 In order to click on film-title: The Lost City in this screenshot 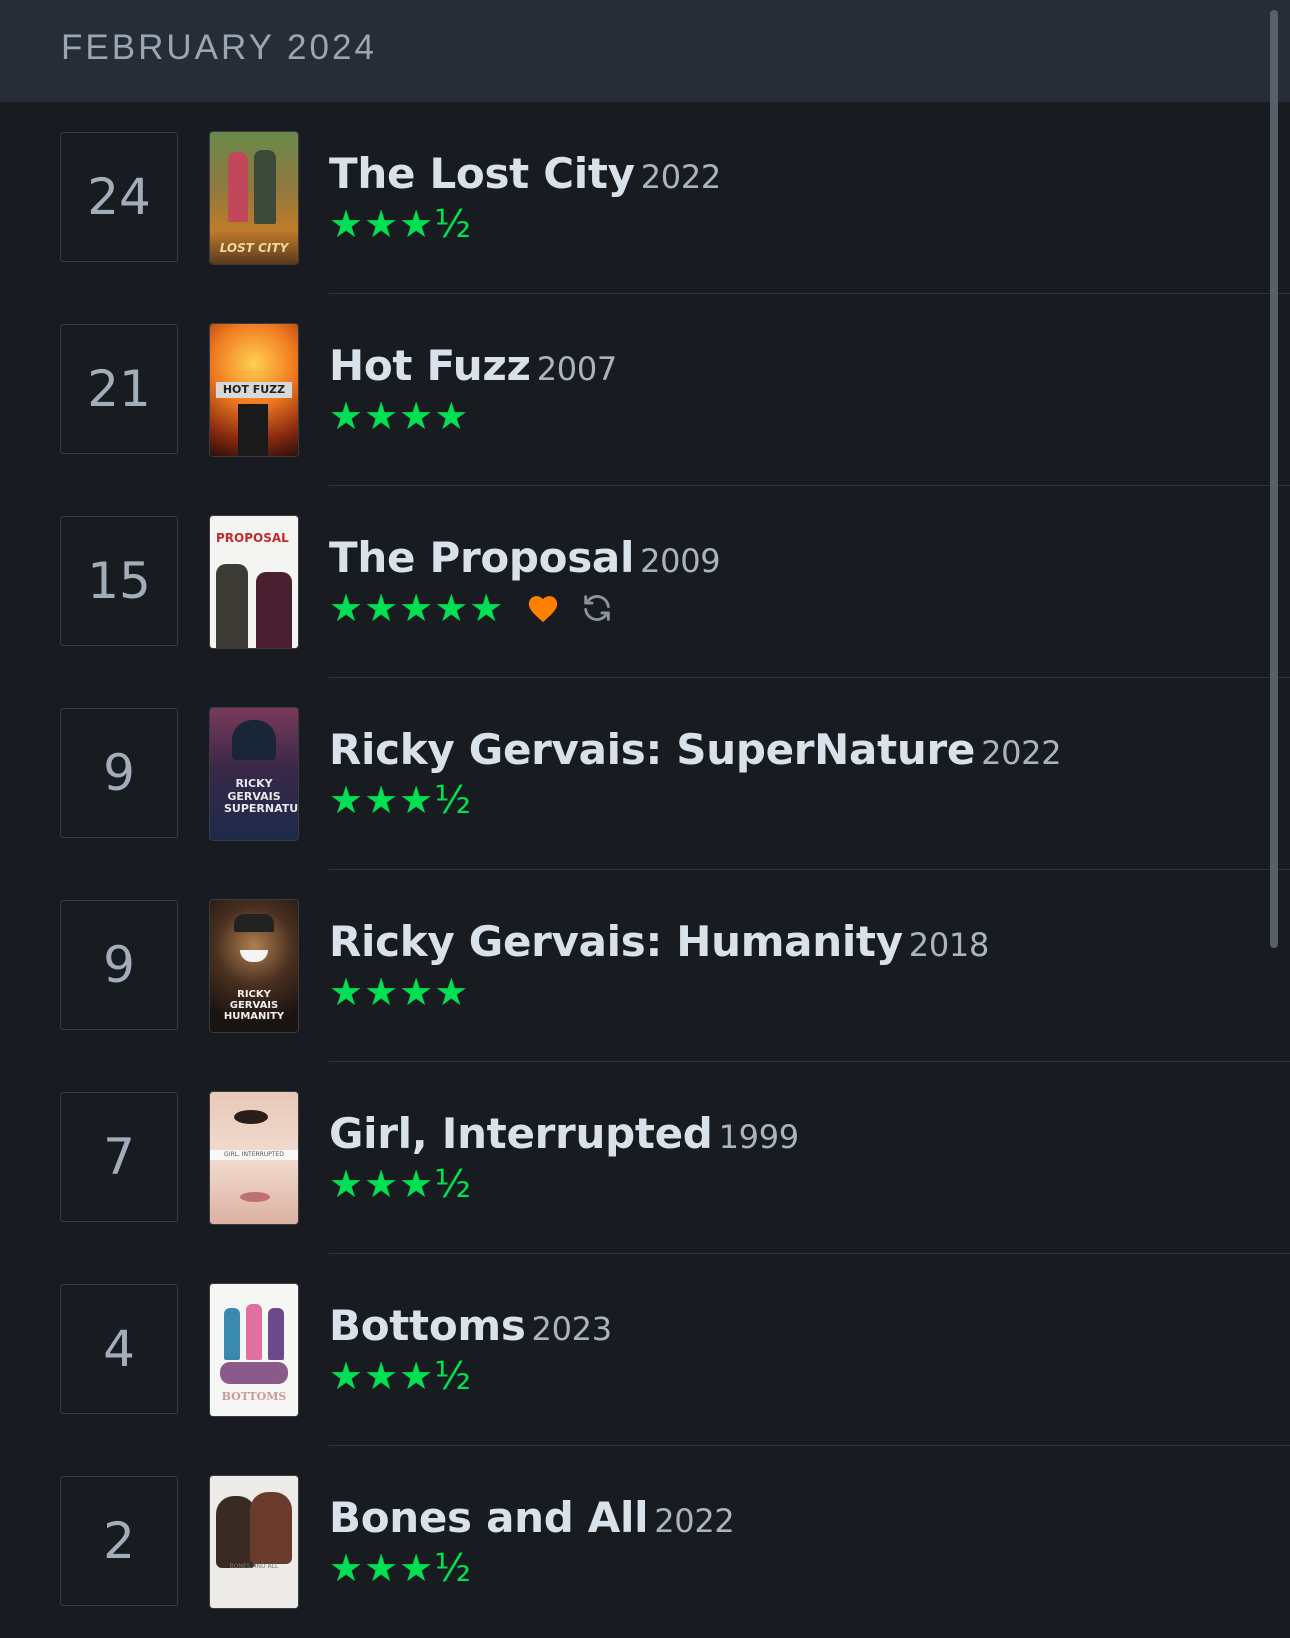, I will do `click(482, 173)`.